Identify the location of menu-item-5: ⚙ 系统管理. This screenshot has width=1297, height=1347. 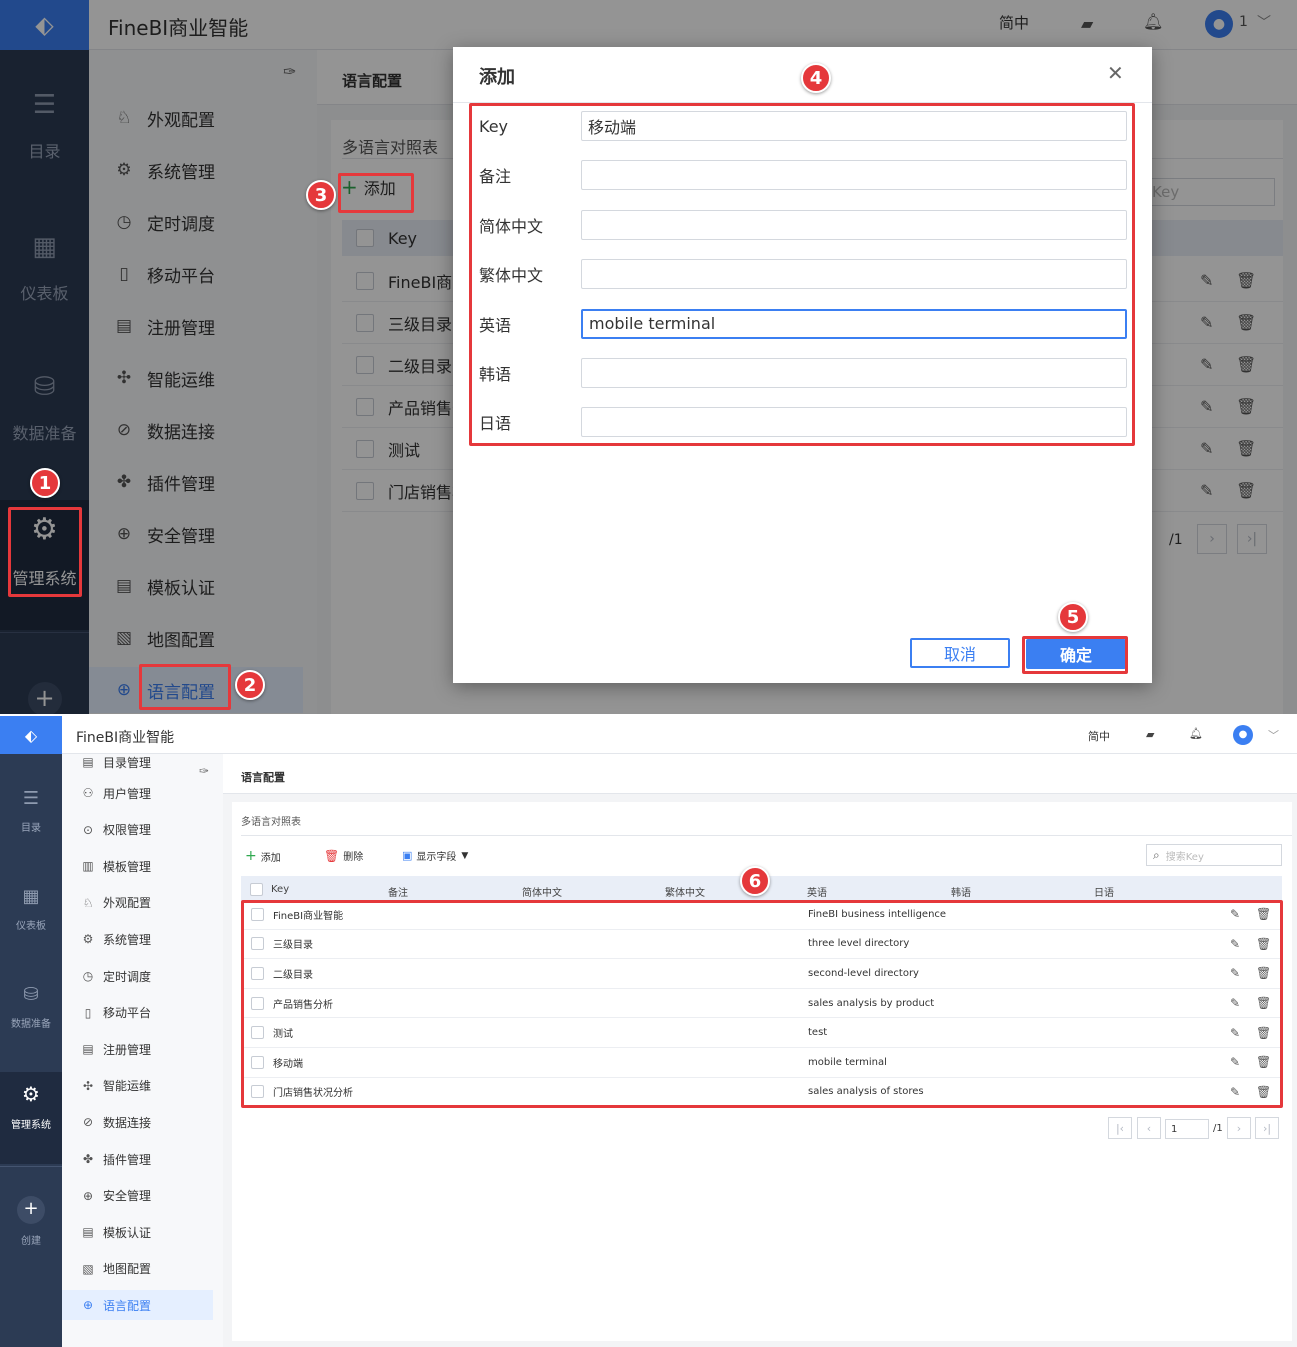
(137, 939).